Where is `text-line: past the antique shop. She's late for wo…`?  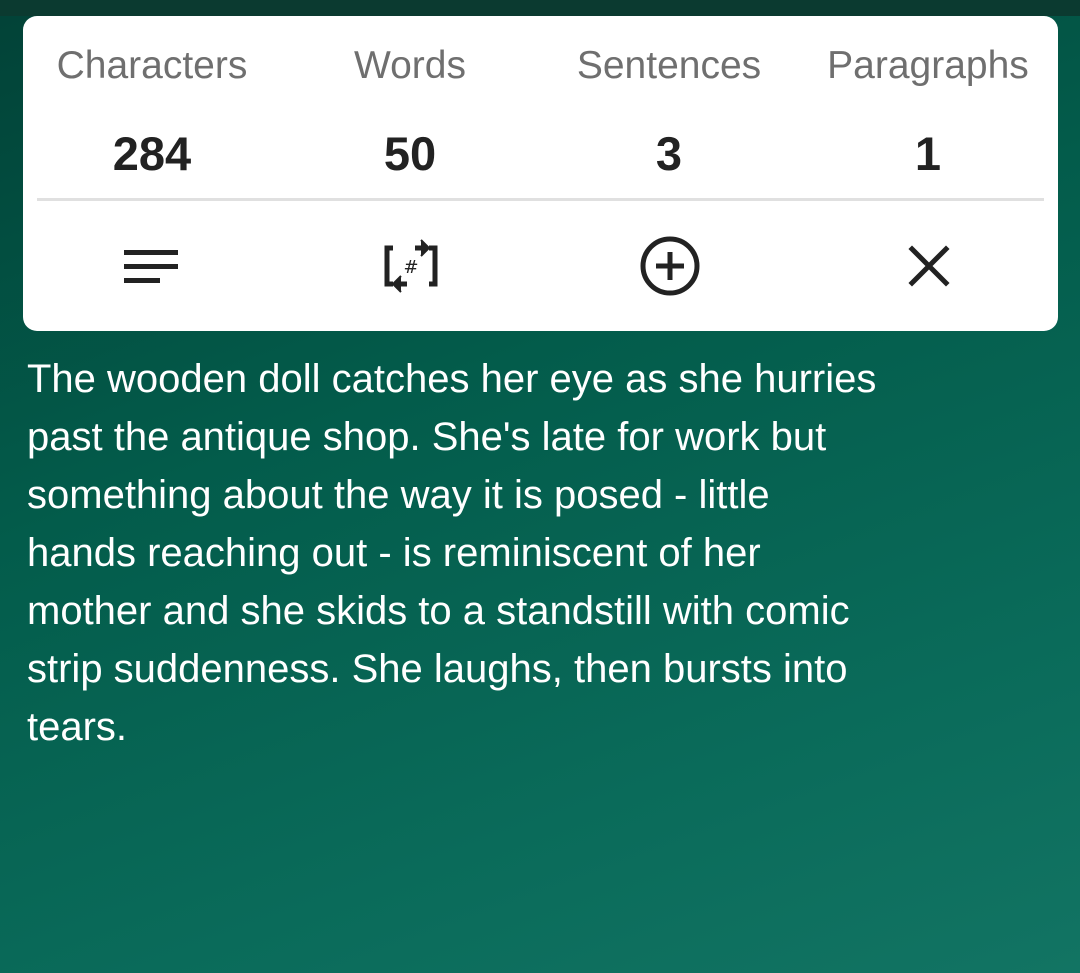
text-line: past the antique shop. She's late for wo… is located at coordinates (427, 437).